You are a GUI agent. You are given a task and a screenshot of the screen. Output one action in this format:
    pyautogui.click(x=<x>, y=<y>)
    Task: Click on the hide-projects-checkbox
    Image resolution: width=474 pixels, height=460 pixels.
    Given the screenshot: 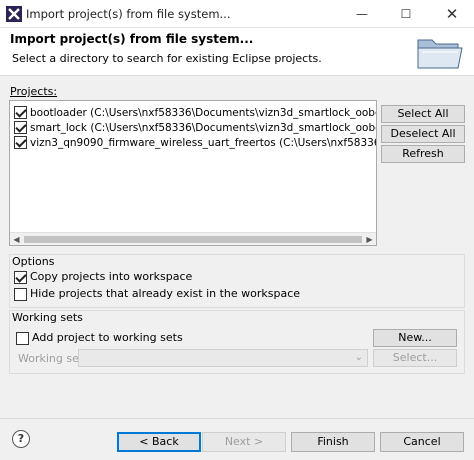 What is the action you would take?
    pyautogui.click(x=20, y=294)
    